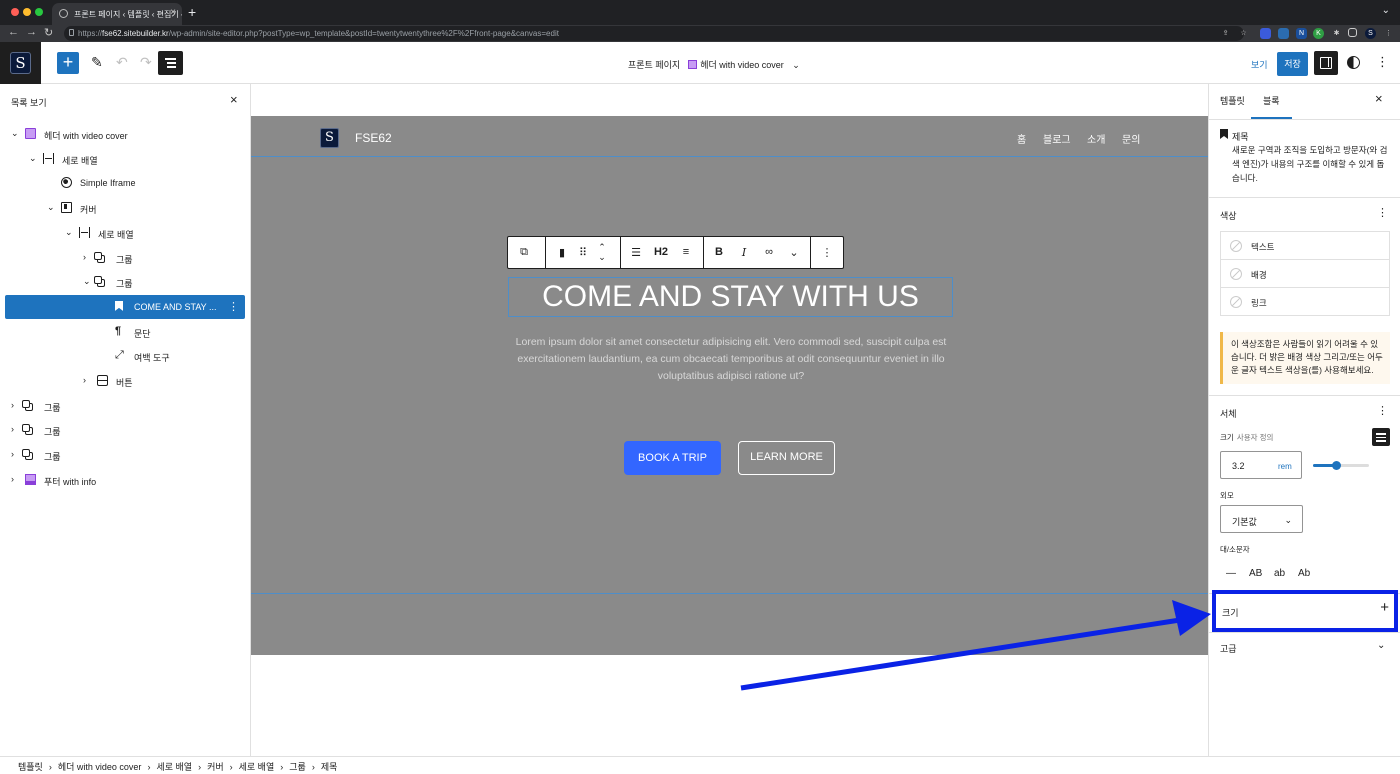  What do you see at coordinates (170, 63) in the screenshot?
I see `list-view-button` at bounding box center [170, 63].